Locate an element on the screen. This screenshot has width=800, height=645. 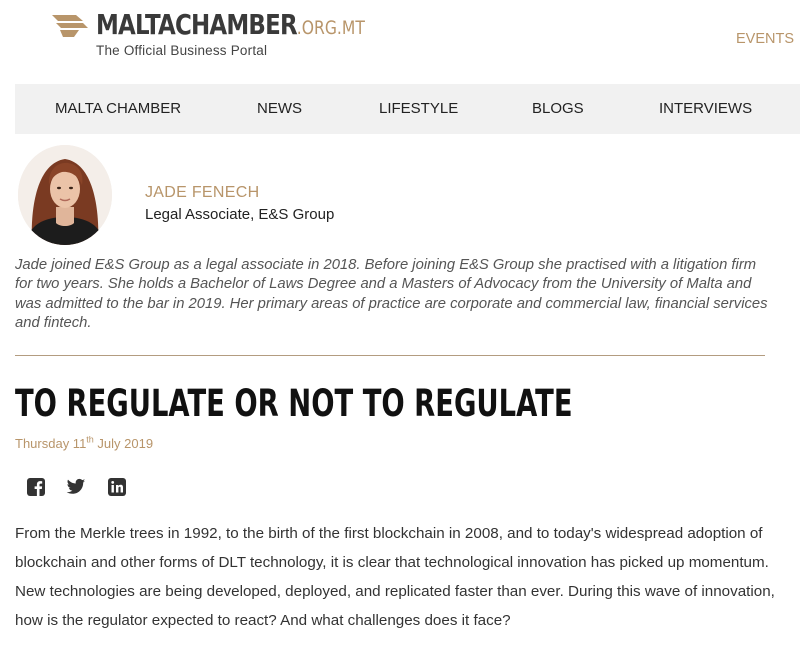
nav-item-malta-chamber: MALTA CHAMBER is located at coordinates (118, 108).